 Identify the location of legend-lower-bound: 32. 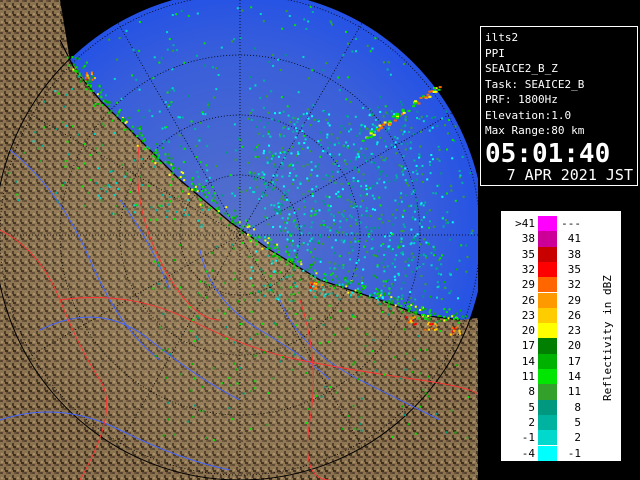
(528, 269).